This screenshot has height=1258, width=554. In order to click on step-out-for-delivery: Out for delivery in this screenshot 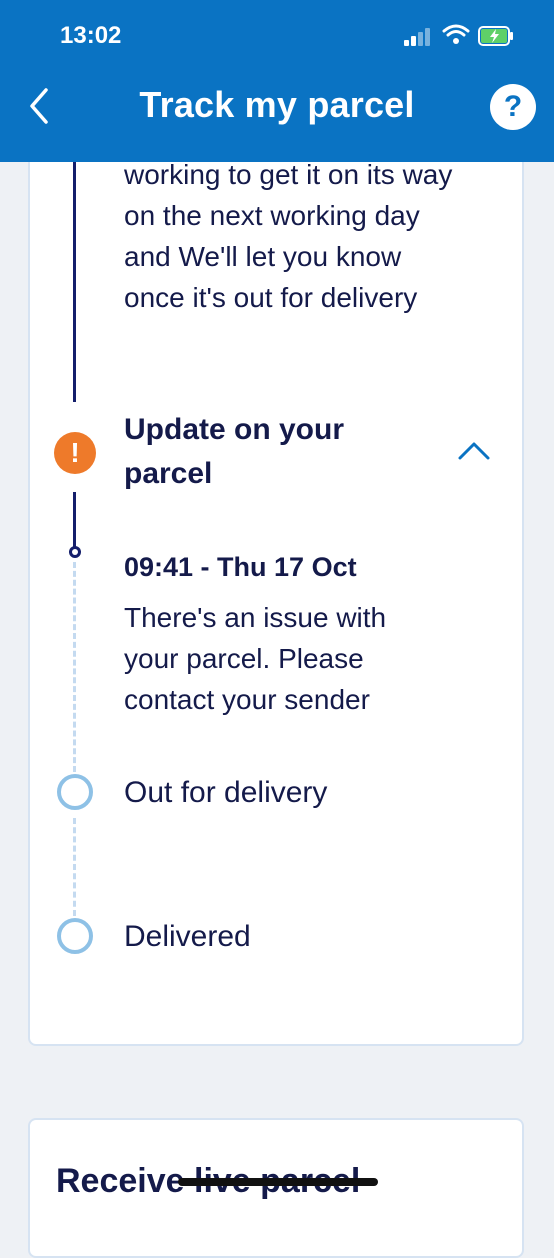, I will do `click(226, 792)`.